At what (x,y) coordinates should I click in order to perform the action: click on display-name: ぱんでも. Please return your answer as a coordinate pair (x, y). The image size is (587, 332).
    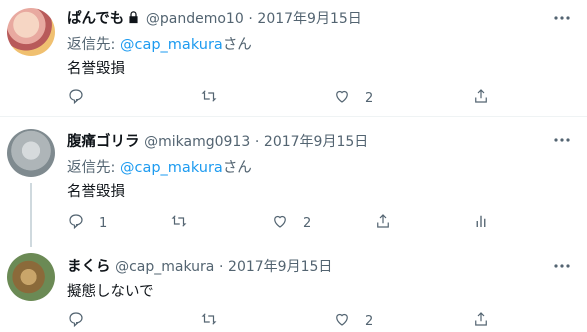
    Looking at the image, I should click on (95, 19).